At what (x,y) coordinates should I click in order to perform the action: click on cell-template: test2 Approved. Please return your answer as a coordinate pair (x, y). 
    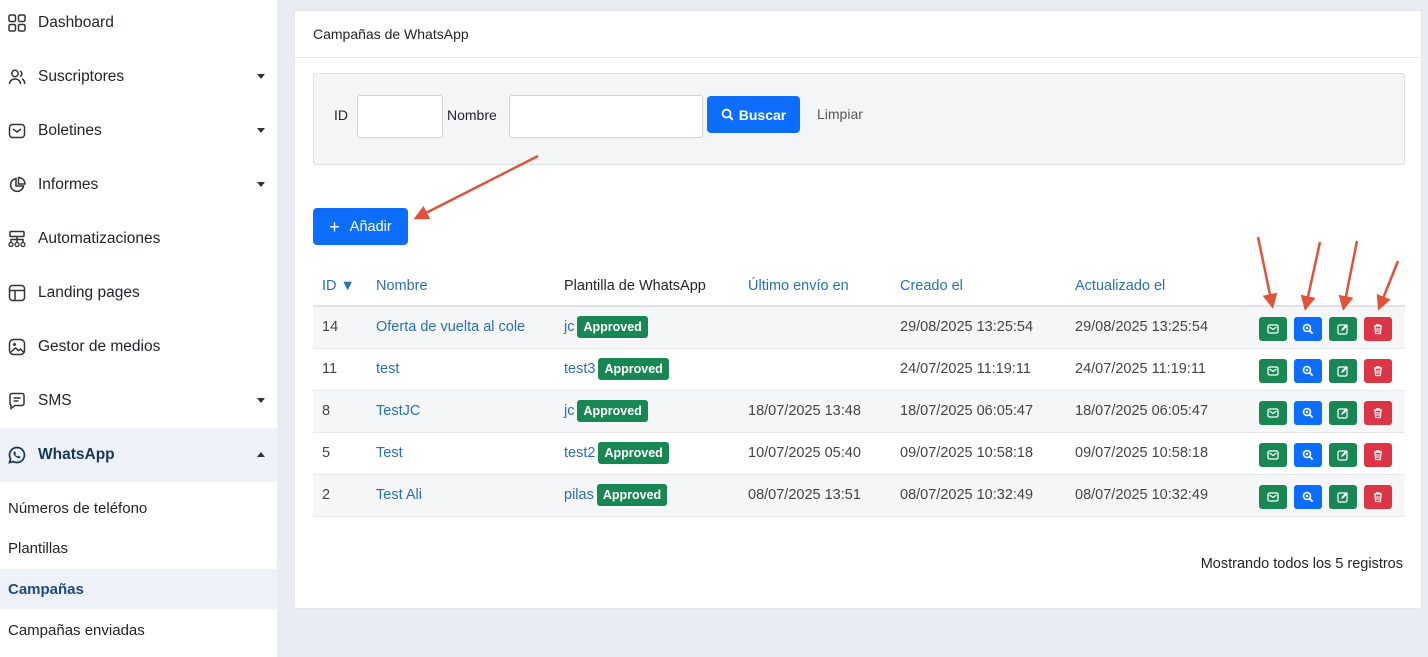
    Looking at the image, I should click on (616, 453).